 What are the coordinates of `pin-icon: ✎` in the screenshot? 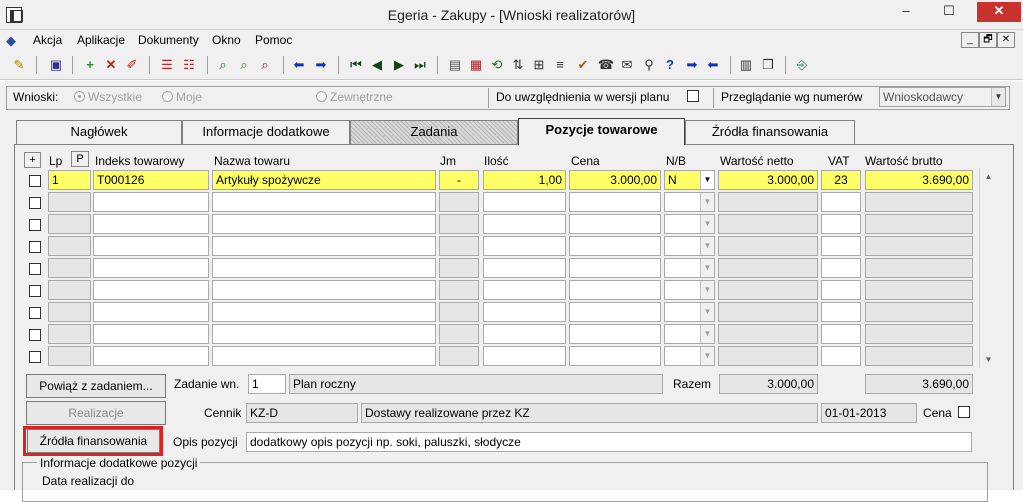 It's located at (19, 65).